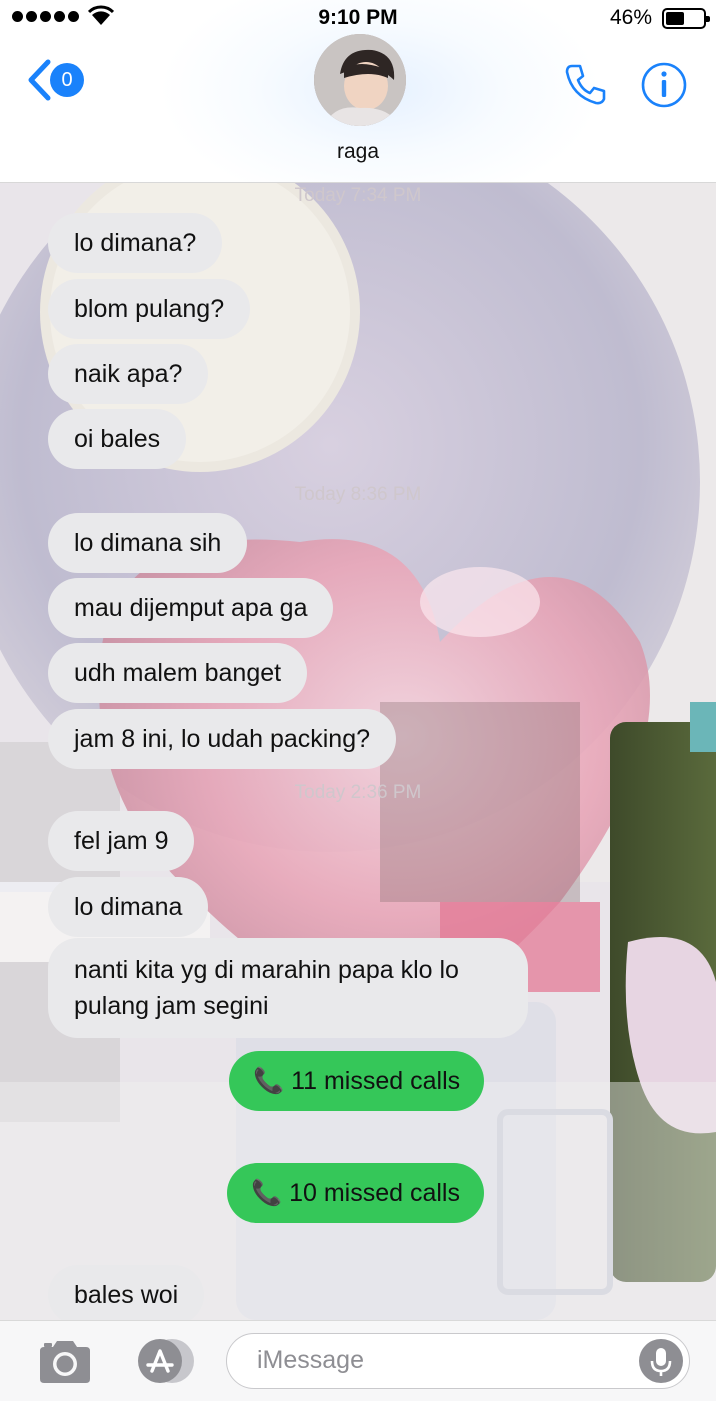 Image resolution: width=716 pixels, height=1401 pixels. I want to click on status-bar: 9:10 PM 46%, so click(358, 18).